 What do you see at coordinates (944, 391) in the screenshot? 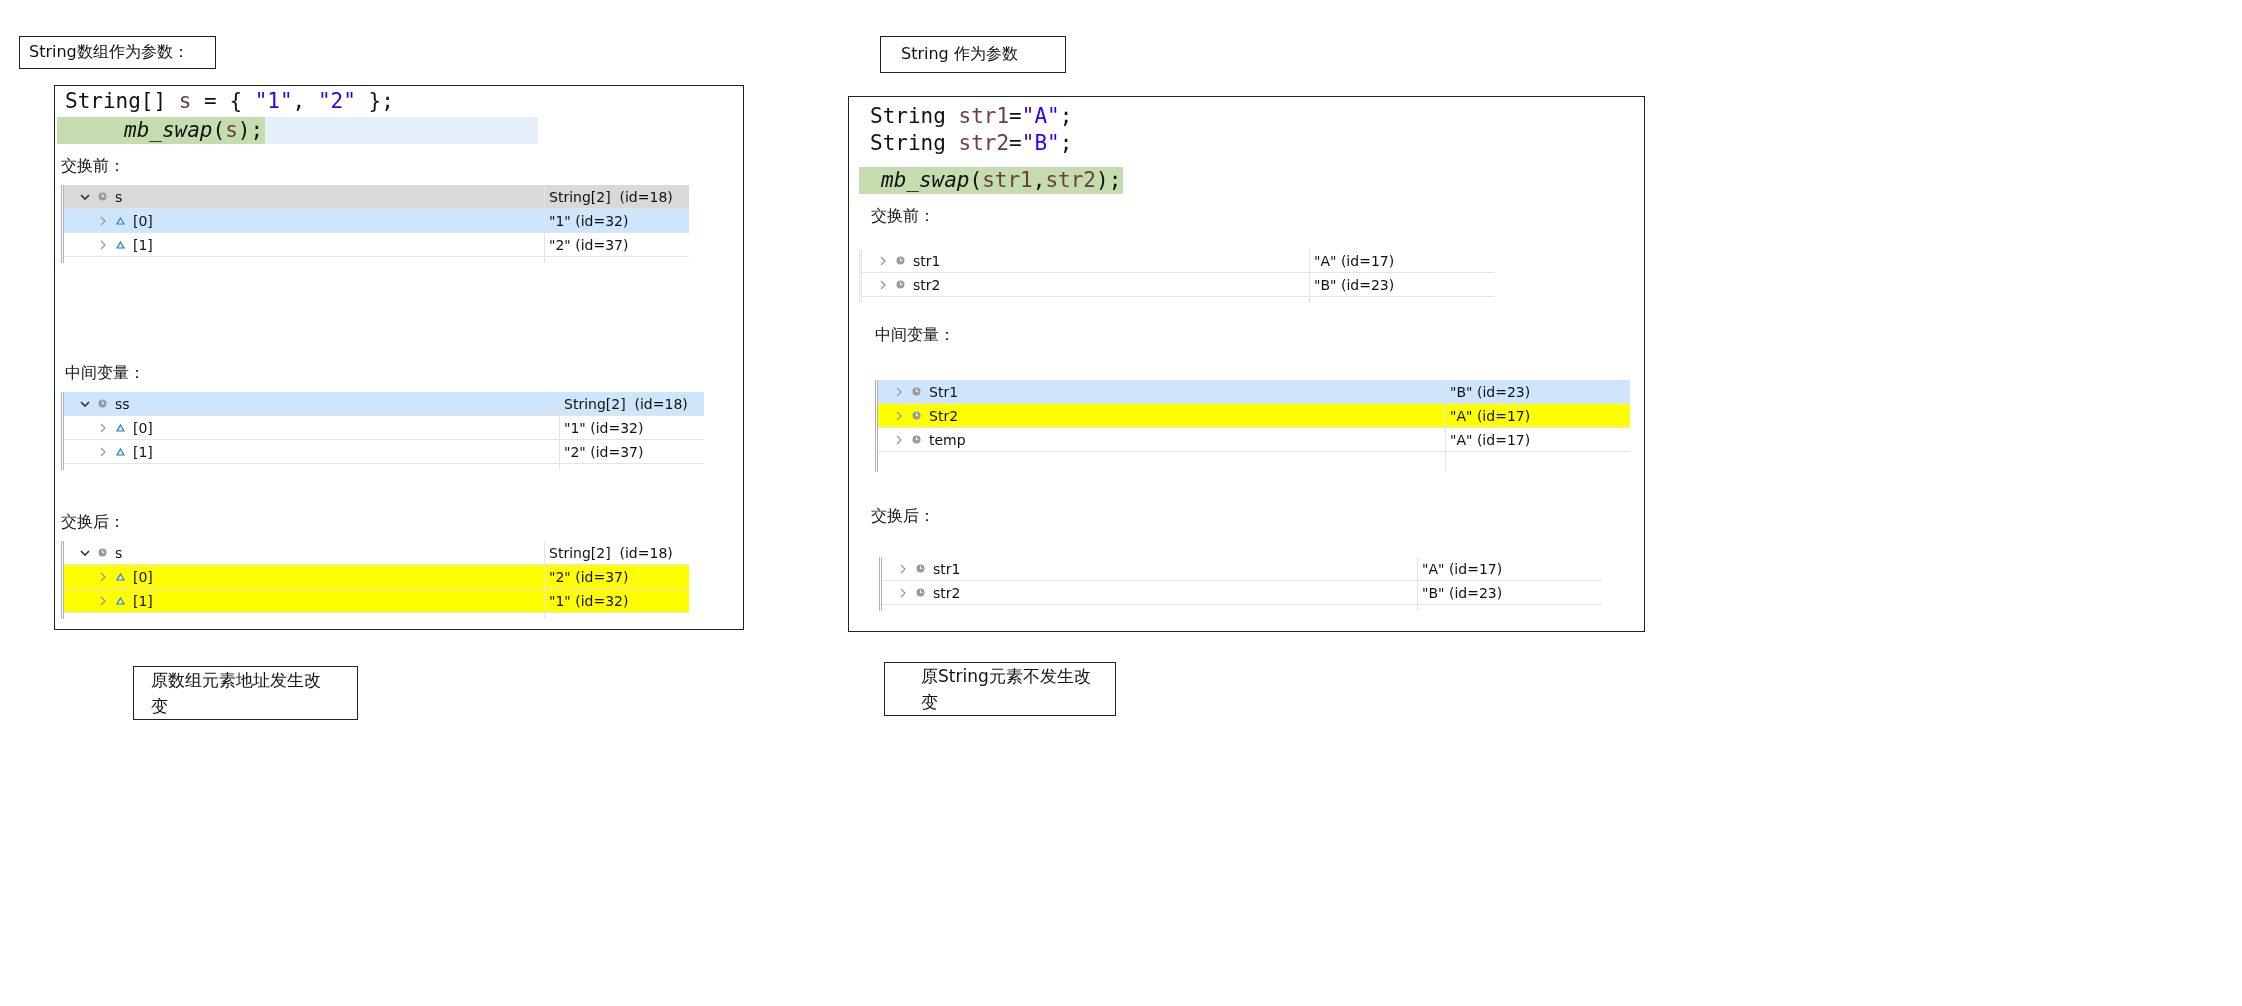
I see `variable-name: Str1` at bounding box center [944, 391].